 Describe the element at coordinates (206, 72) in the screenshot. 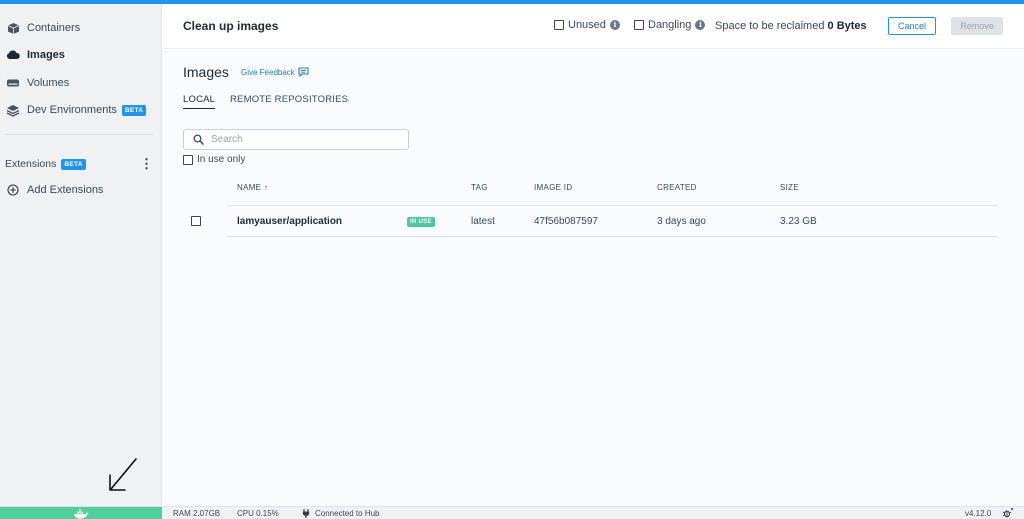

I see `images-title: Images` at that location.